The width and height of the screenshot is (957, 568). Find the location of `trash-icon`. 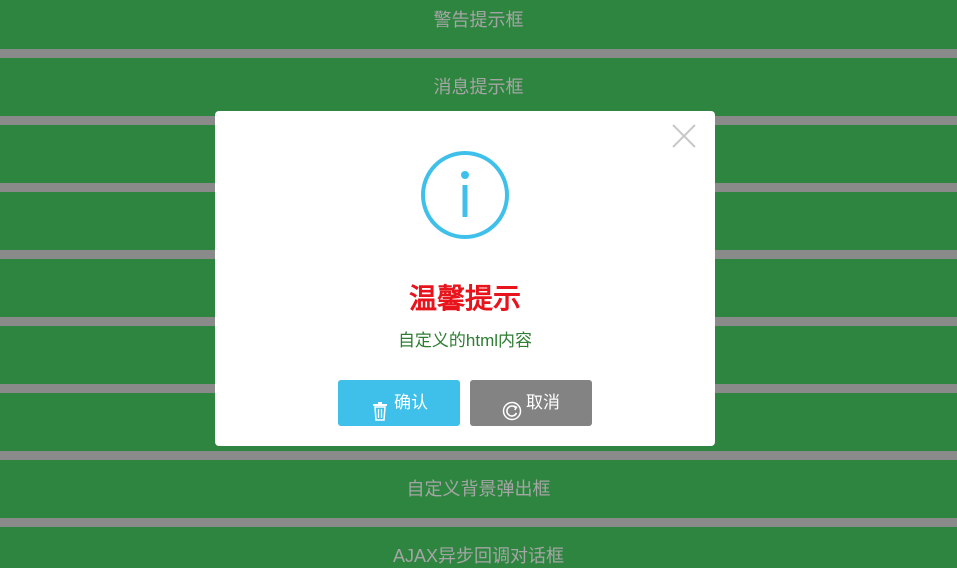

trash-icon is located at coordinates (380, 407).